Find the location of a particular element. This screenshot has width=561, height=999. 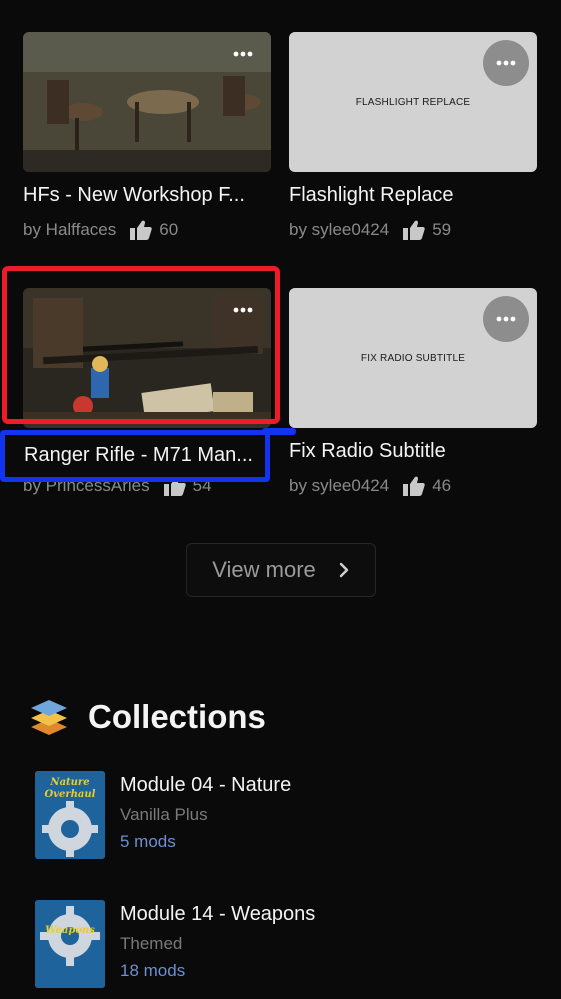

thumbnail-label: FIX RADIO SUBTITLE is located at coordinates (413, 358).